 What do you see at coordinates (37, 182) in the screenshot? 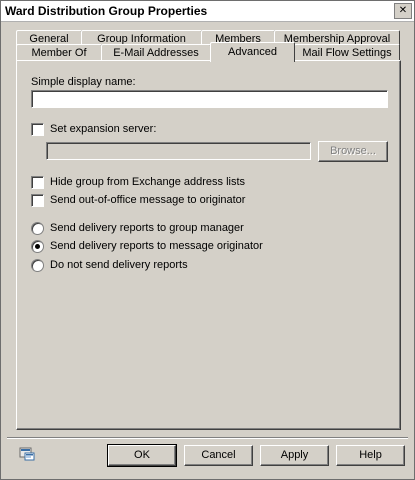
I see `hide-from-address-lists-checkbox` at bounding box center [37, 182].